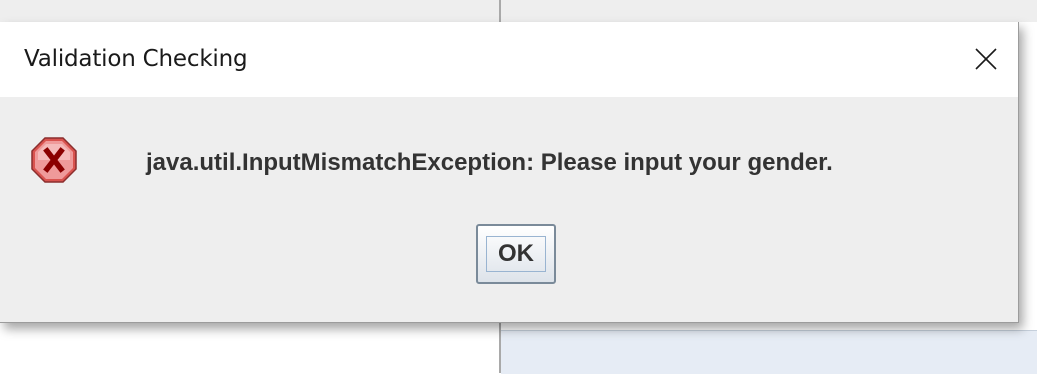  Describe the element at coordinates (500, 11) in the screenshot. I see `background-split-divider-top` at that location.